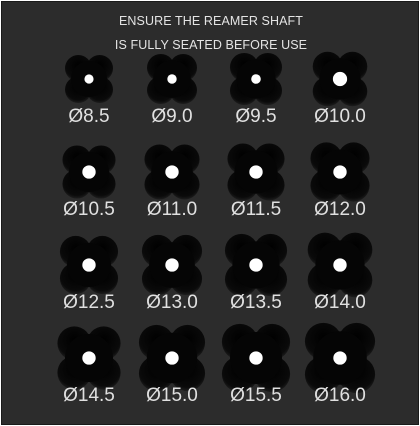  What do you see at coordinates (340, 395) in the screenshot?
I see `socket-size-label: Ø16.0` at bounding box center [340, 395].